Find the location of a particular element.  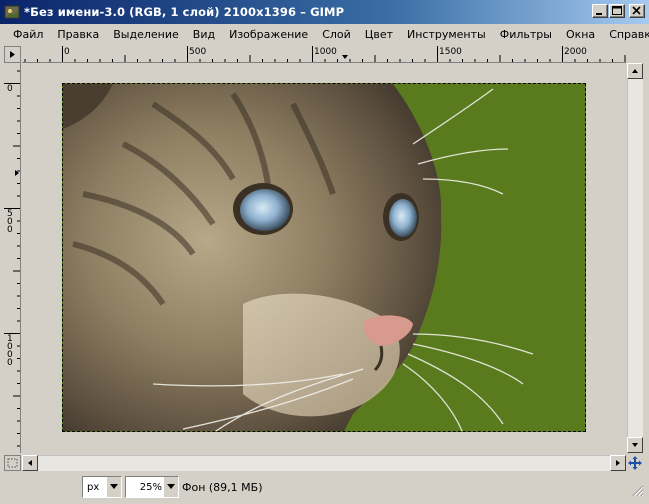

menu-color: Цвет is located at coordinates (379, 34).